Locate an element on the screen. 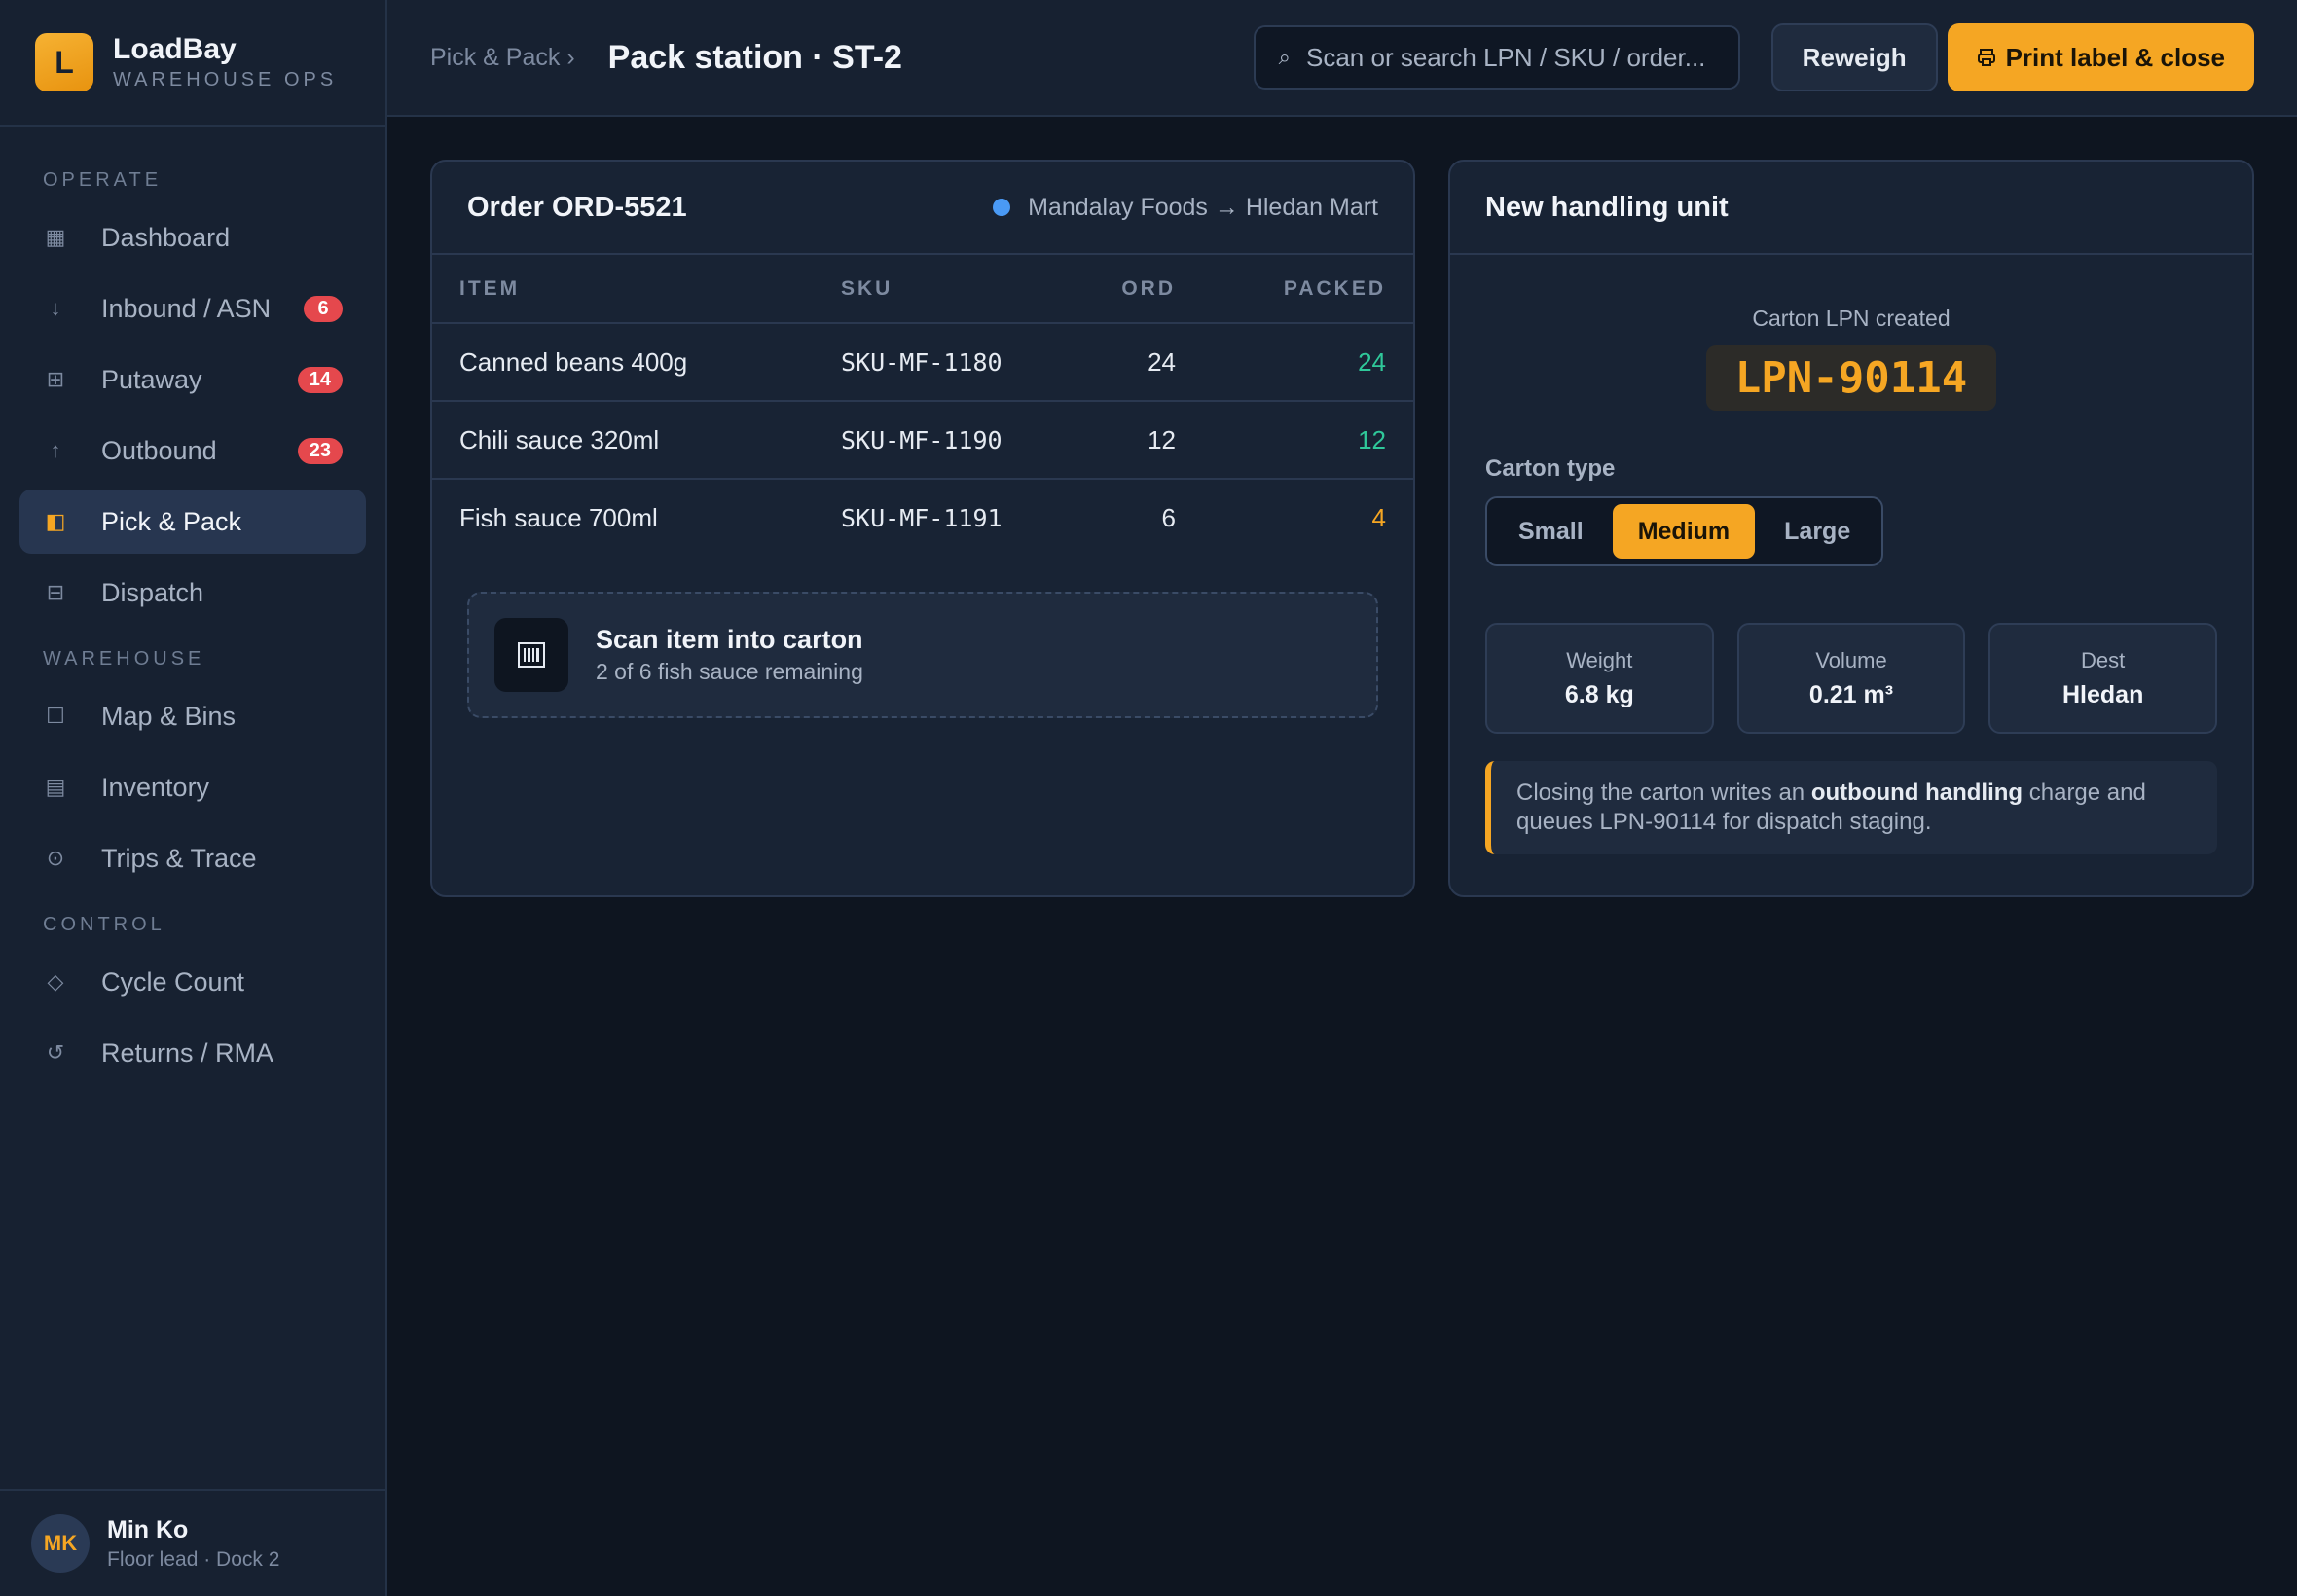 The image size is (2297, 1596). lpn-code: LPN-90114 is located at coordinates (1851, 378).